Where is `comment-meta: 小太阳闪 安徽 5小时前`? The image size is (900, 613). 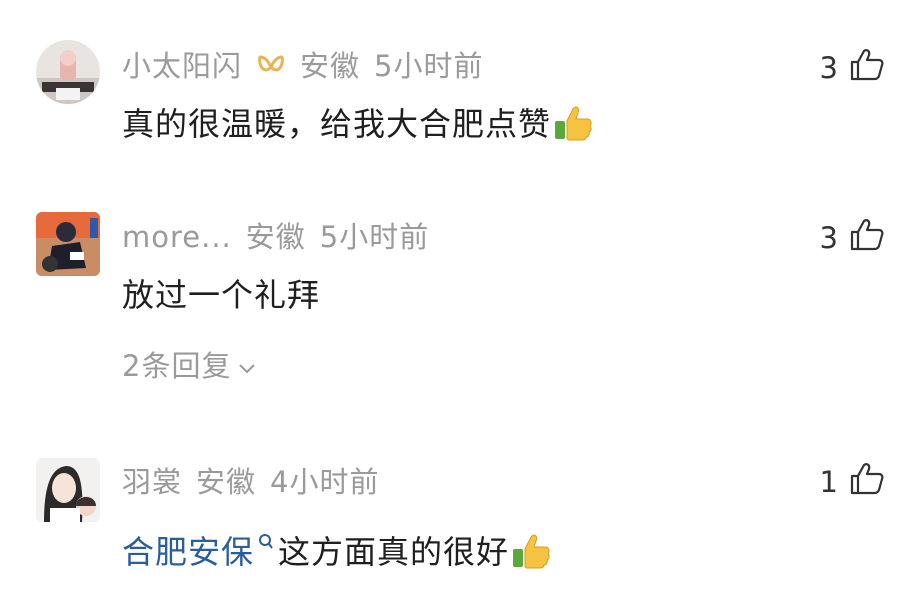 comment-meta: 小太阳闪 安徽 5小时前 is located at coordinates (302, 68).